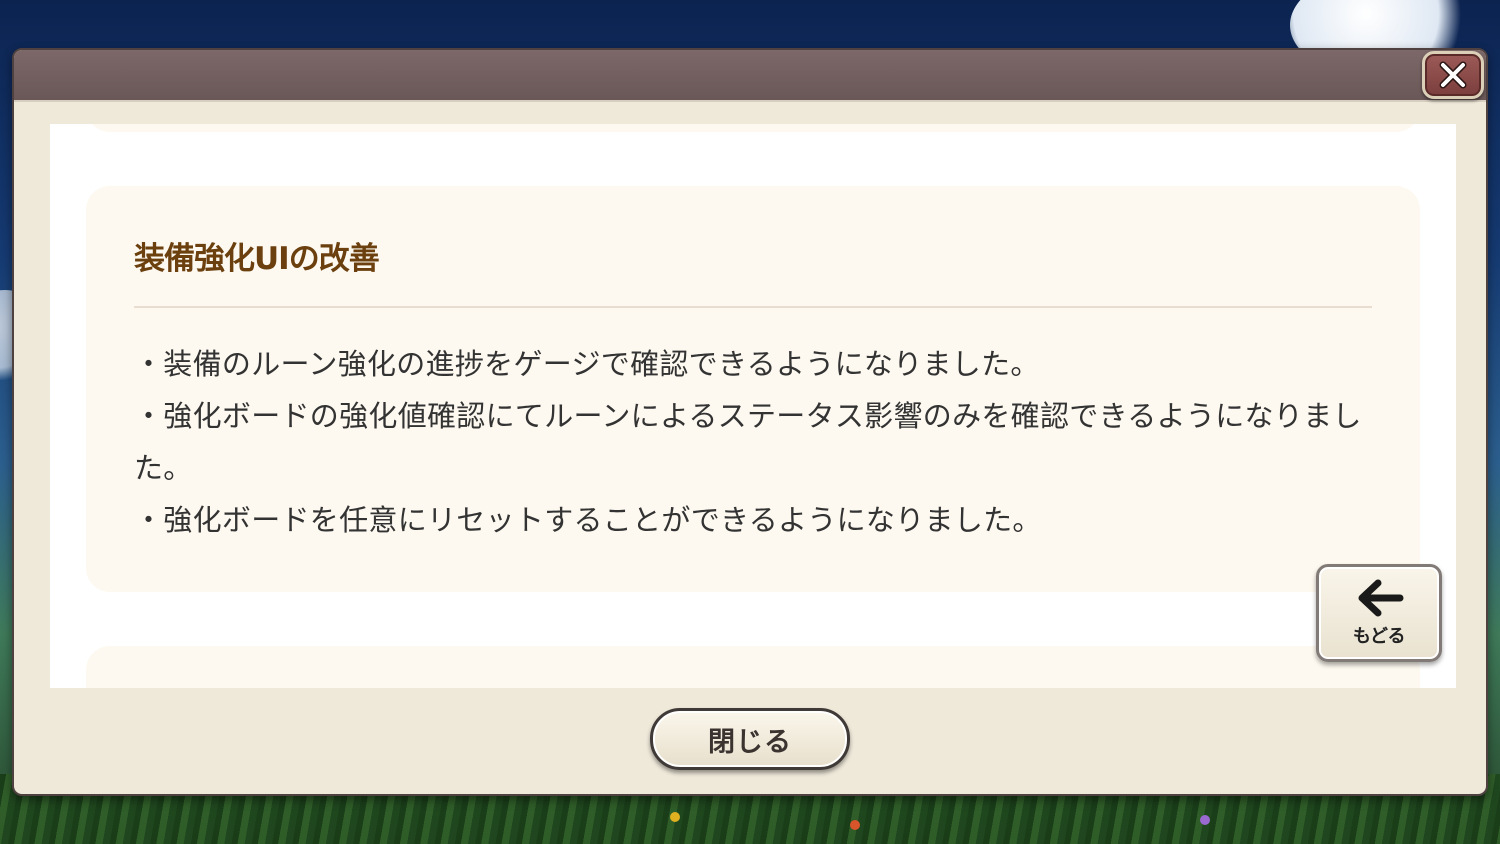 Image resolution: width=1500 pixels, height=844 pixels. Describe the element at coordinates (1379, 636) in the screenshot. I see `back-button-label: もどる` at that location.